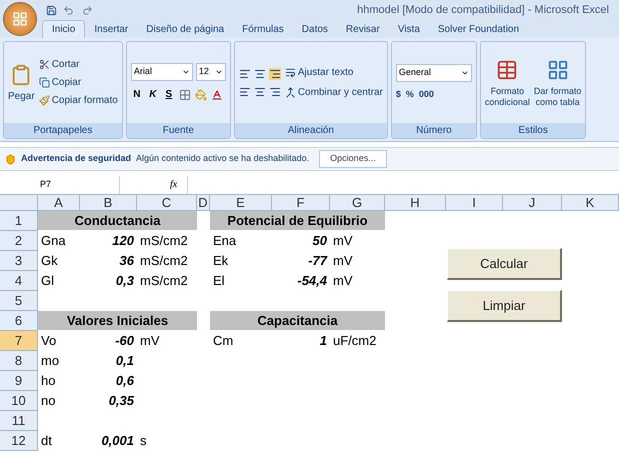 The height and width of the screenshot is (456, 619). I want to click on office-logo-icon, so click(20, 19).